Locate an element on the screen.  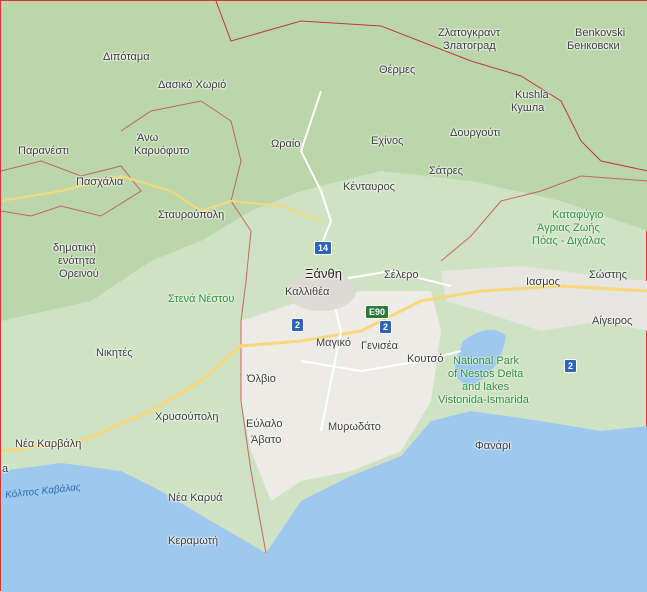
road-shield-2-west: 2 is located at coordinates (298, 325).